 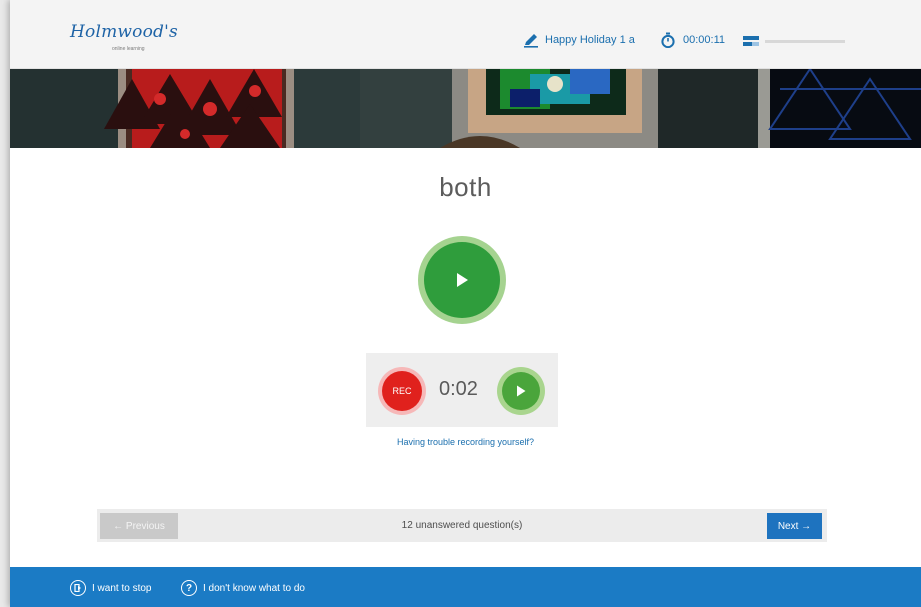 I want to click on playback-ring, so click(x=521, y=391).